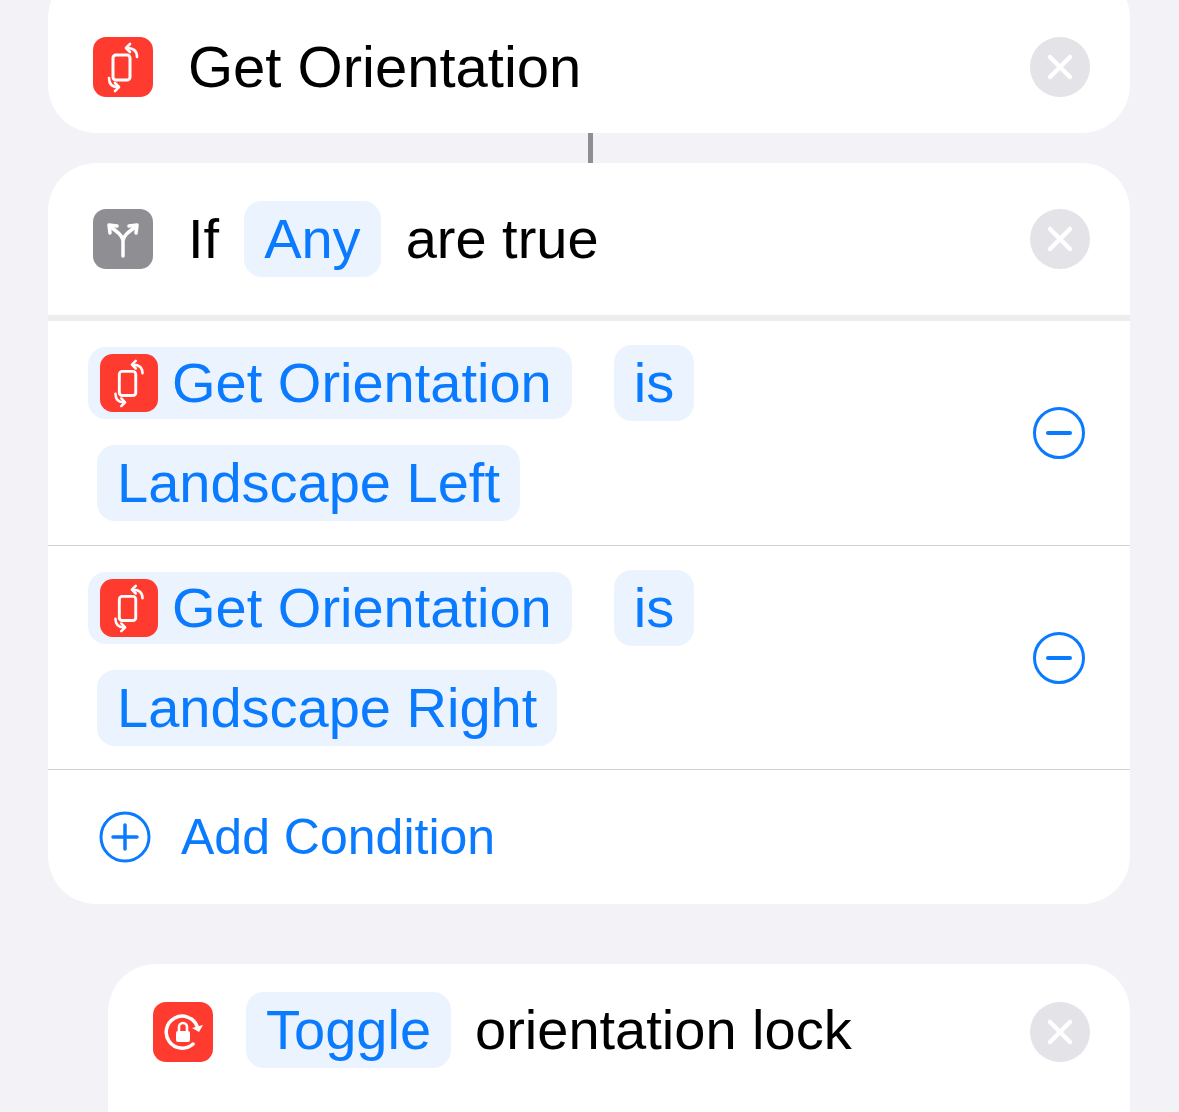 This screenshot has height=1112, width=1179. What do you see at coordinates (349, 1030) in the screenshot?
I see `toggle-token: Toggle` at bounding box center [349, 1030].